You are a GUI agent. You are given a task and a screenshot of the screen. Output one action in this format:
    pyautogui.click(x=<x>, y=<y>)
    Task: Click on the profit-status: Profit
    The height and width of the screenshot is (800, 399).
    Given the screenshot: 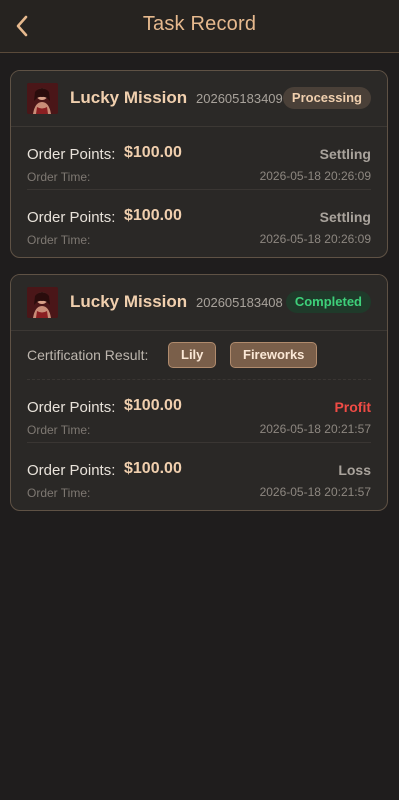 What is the action you would take?
    pyautogui.click(x=352, y=407)
    